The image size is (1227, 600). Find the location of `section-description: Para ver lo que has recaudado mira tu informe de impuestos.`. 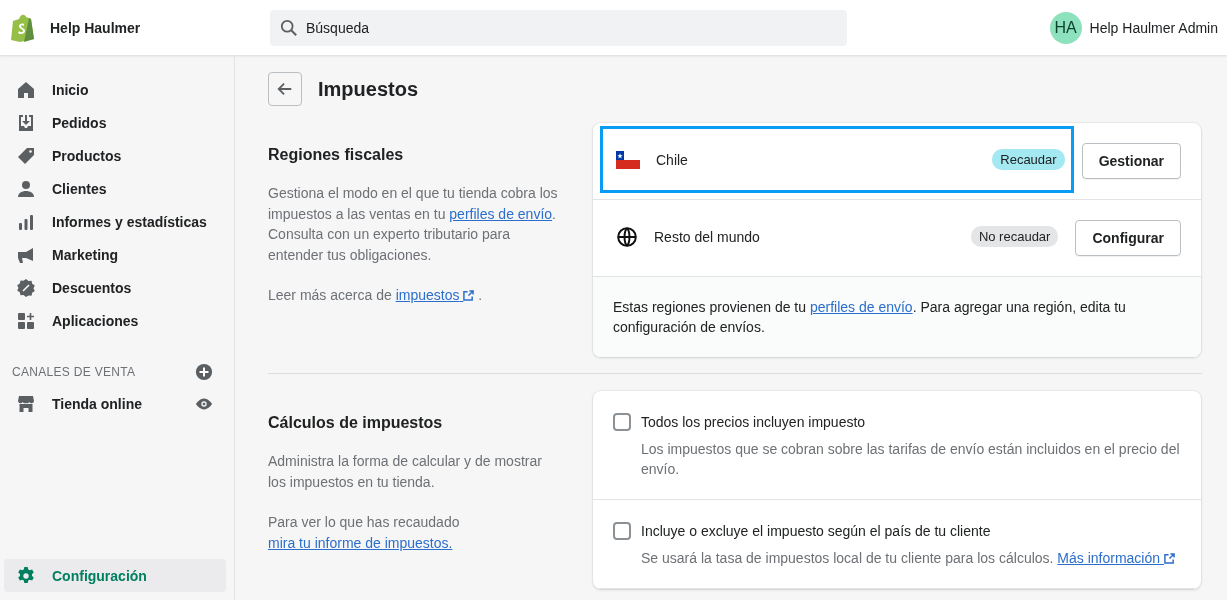

section-description: Para ver lo que has recaudado mira tu informe de impuestos. is located at coordinates (364, 533).